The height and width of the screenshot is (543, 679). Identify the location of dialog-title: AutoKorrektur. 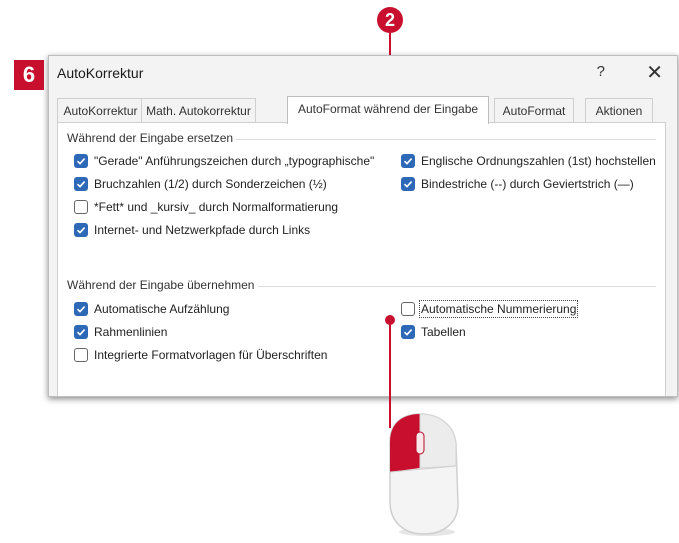
(100, 73).